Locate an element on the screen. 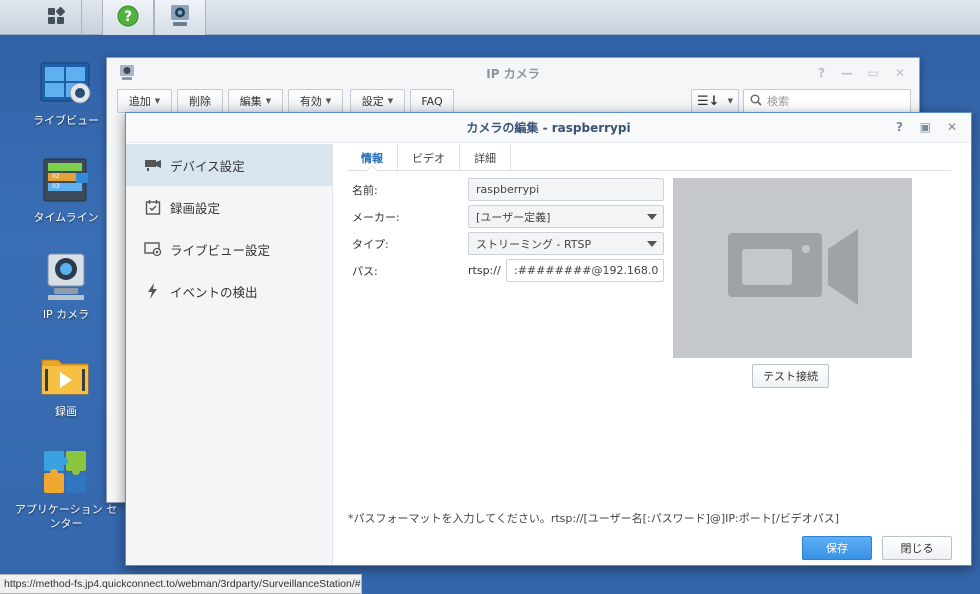 The image size is (980, 594). maximize-icon: ▭ is located at coordinates (873, 73).